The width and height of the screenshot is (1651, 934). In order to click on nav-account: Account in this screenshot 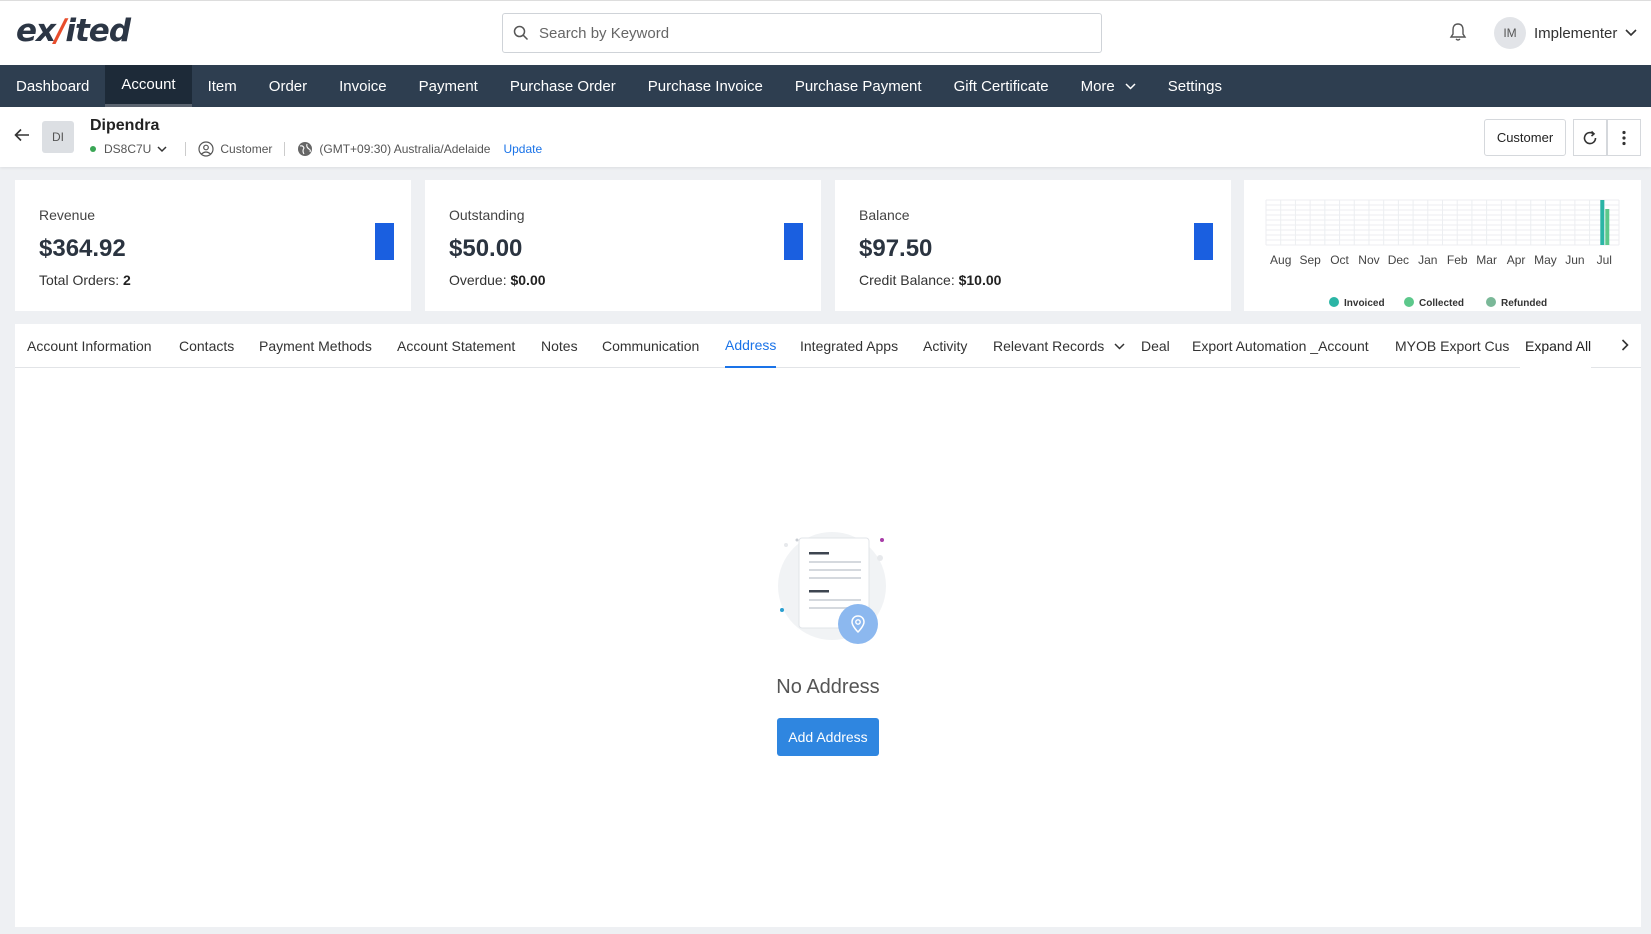, I will do `click(148, 86)`.